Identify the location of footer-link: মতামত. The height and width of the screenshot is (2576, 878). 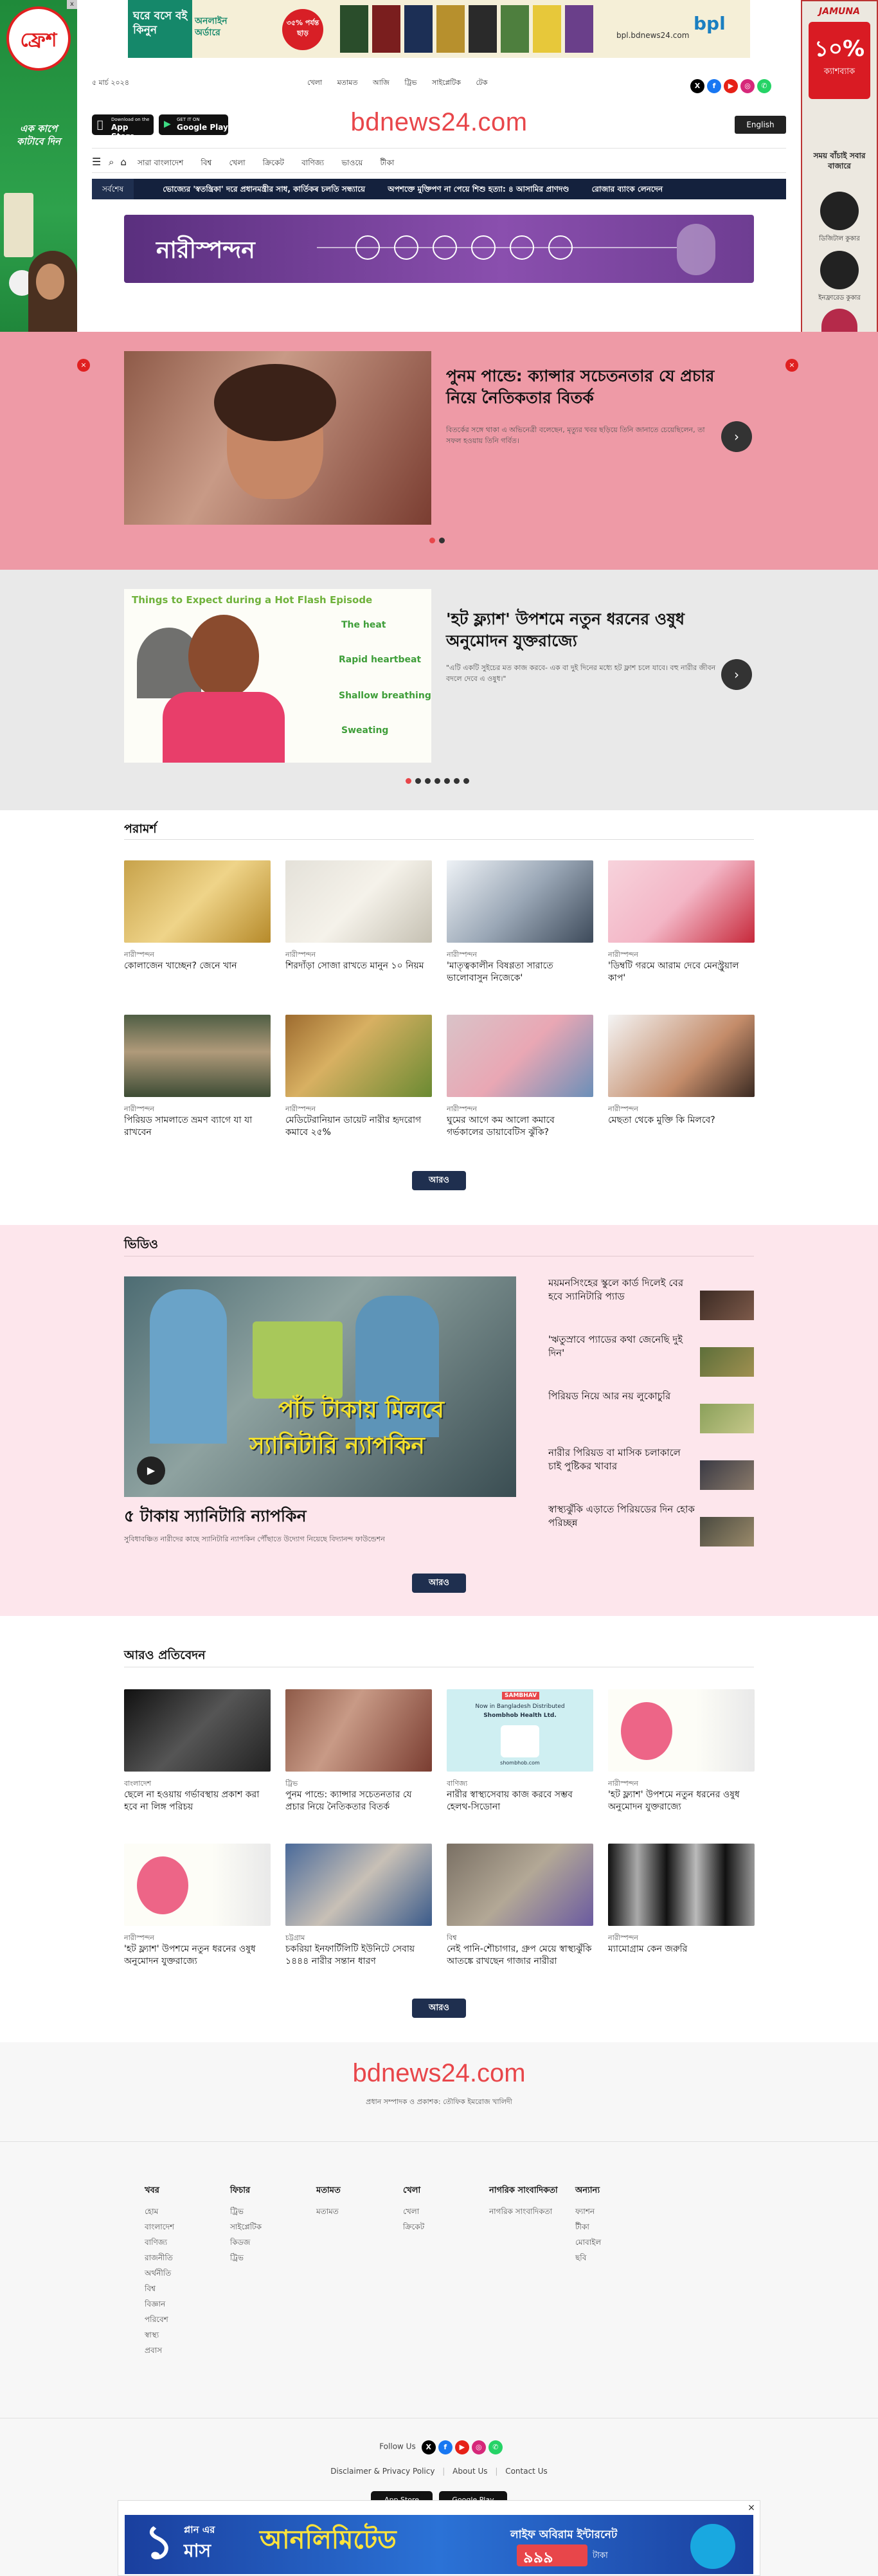
(361, 2211).